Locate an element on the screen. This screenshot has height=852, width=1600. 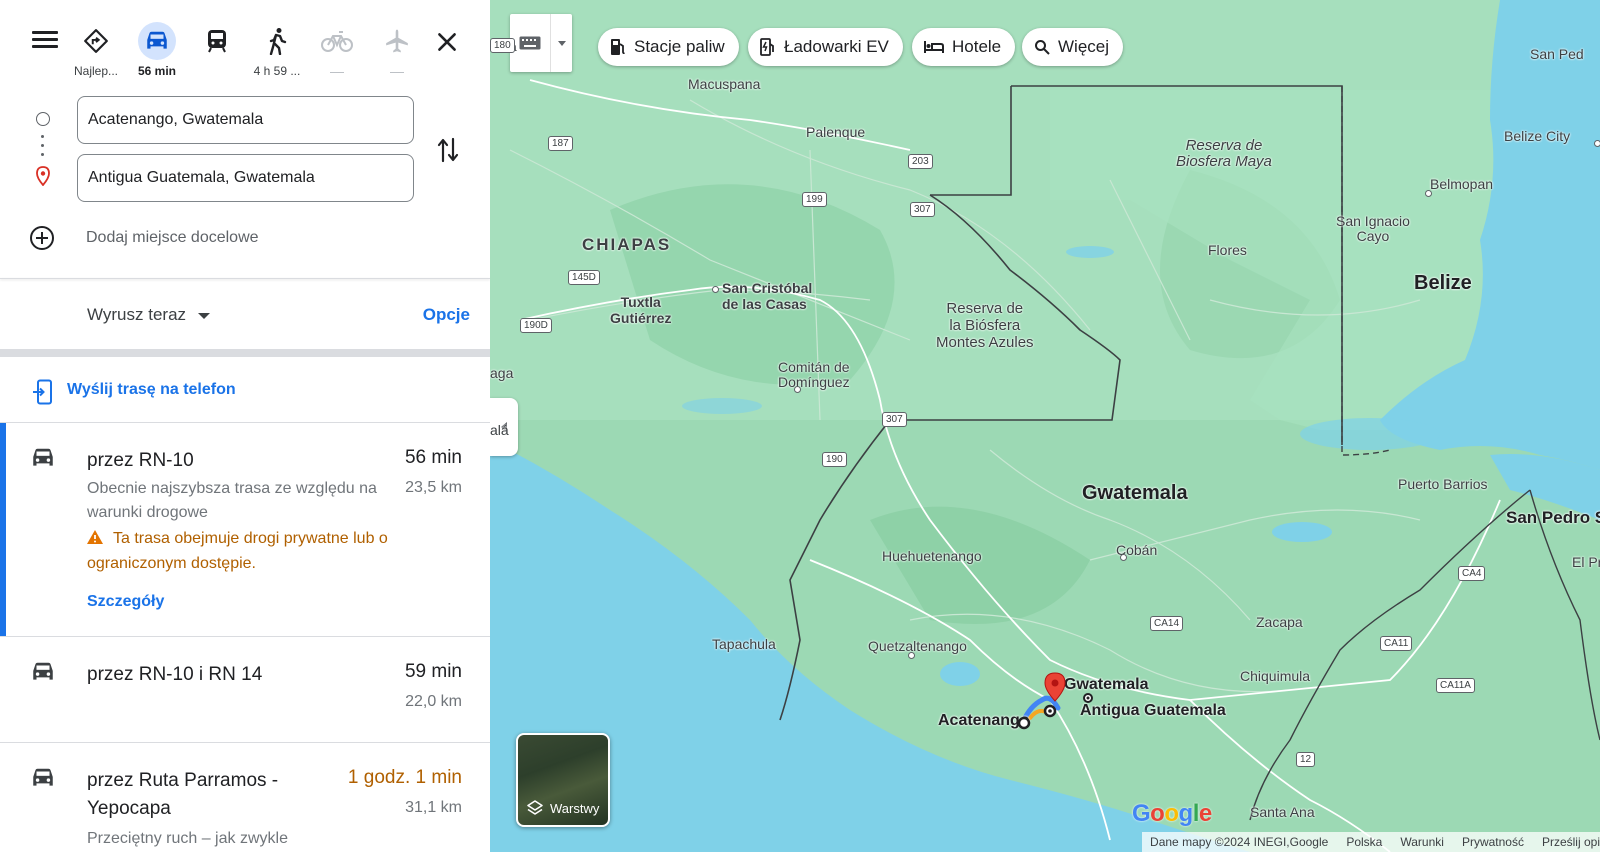
road-shield: 190 is located at coordinates (834, 459).